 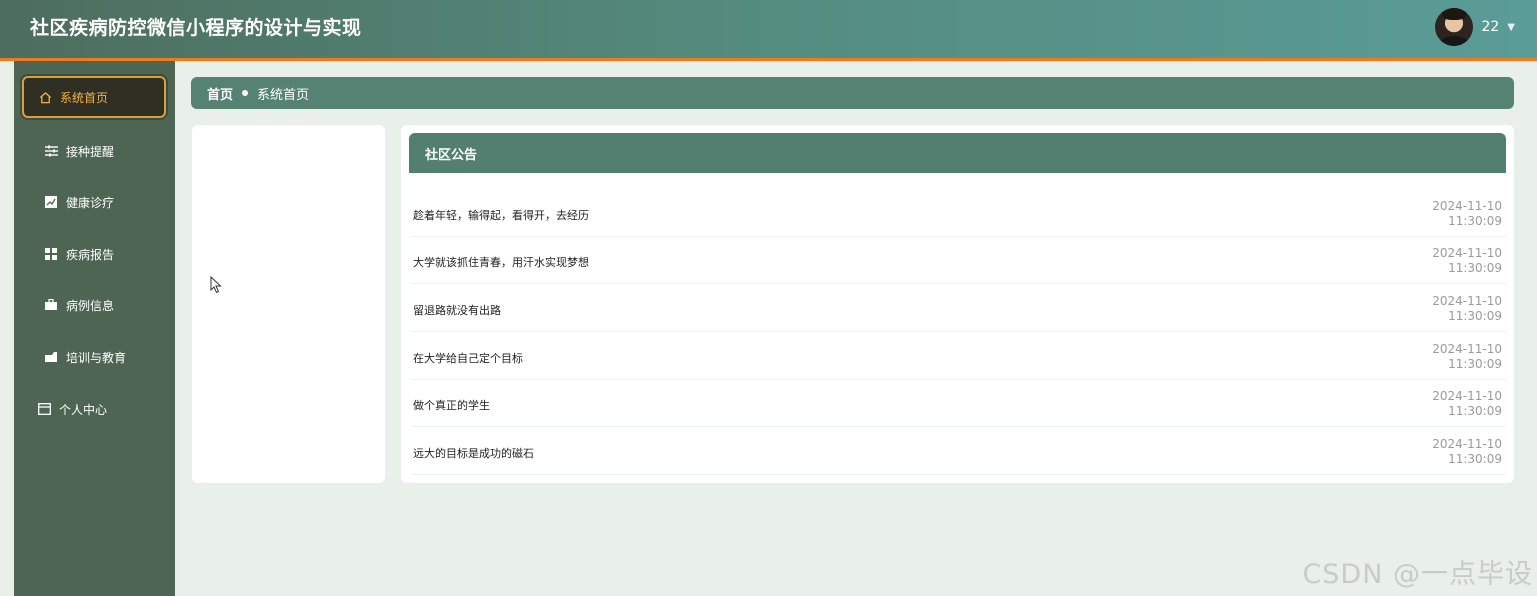 I want to click on sidebar-item-label: 培训与教育, so click(x=96, y=357).